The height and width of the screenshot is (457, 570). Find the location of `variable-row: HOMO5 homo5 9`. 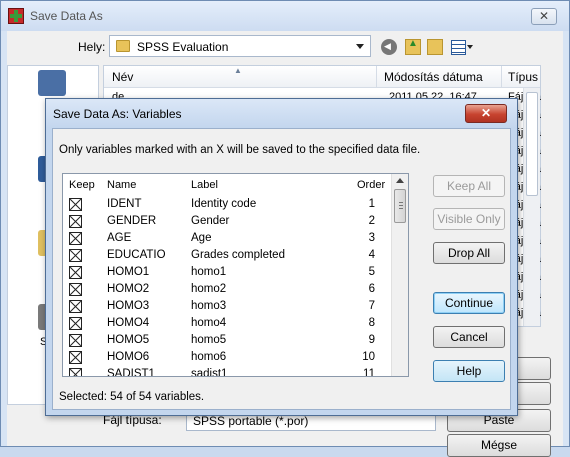

variable-row: HOMO5 homo5 9 is located at coordinates (228, 340).